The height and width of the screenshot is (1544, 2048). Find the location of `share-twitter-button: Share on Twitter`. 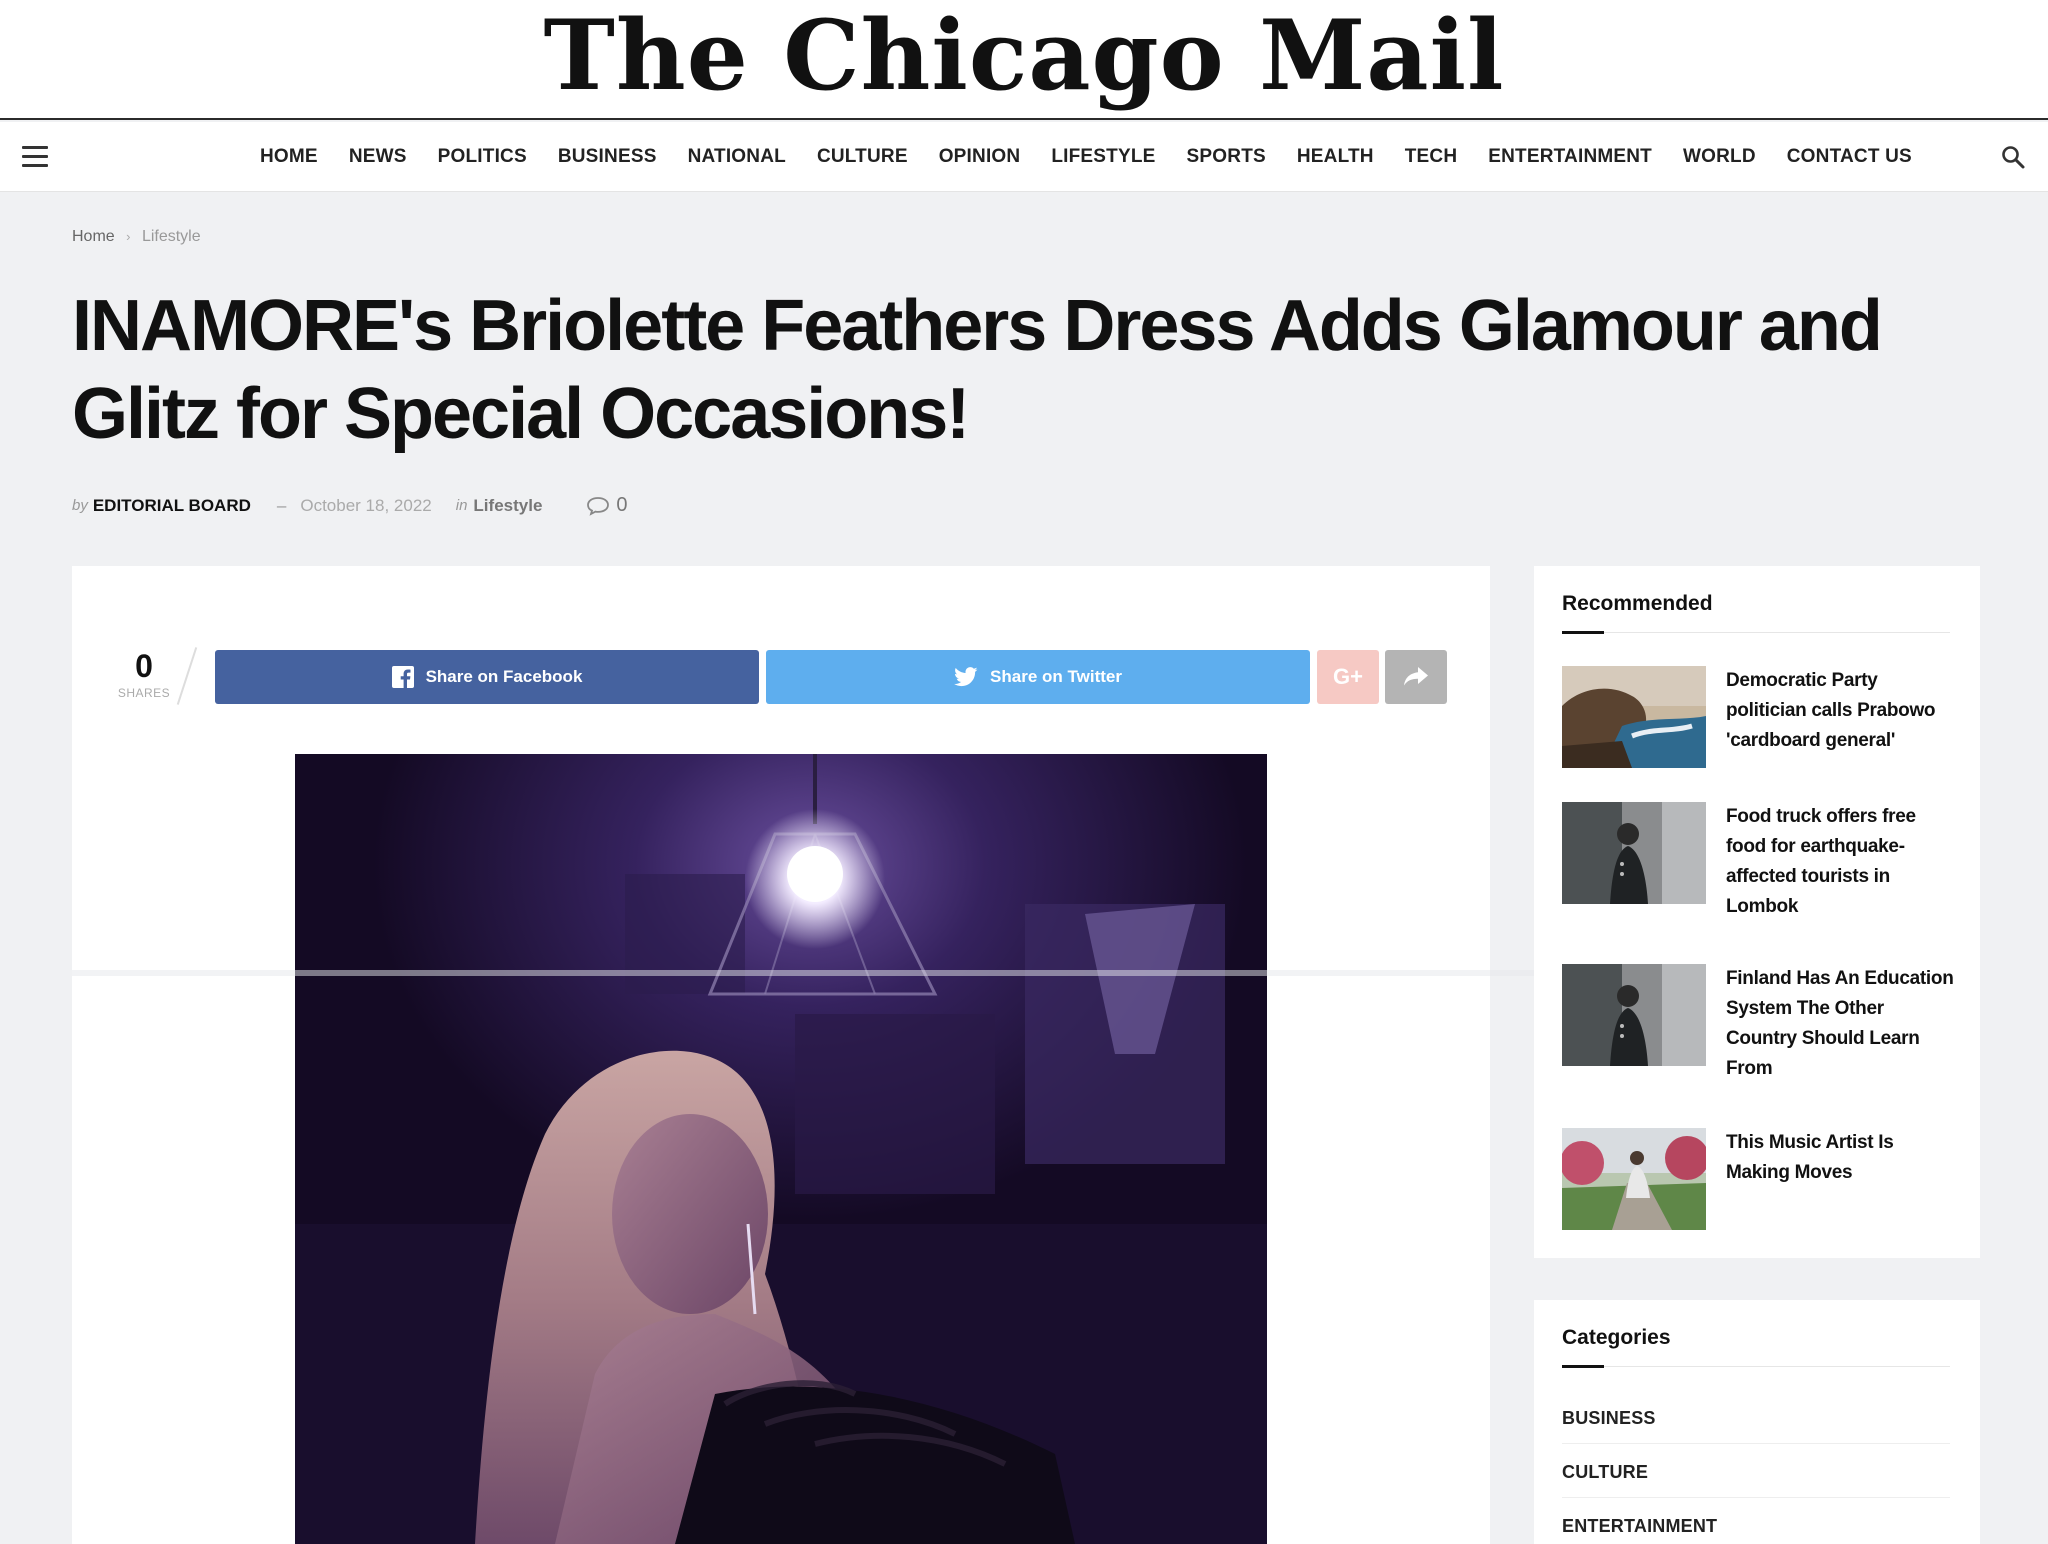

share-twitter-button: Share on Twitter is located at coordinates (1038, 677).